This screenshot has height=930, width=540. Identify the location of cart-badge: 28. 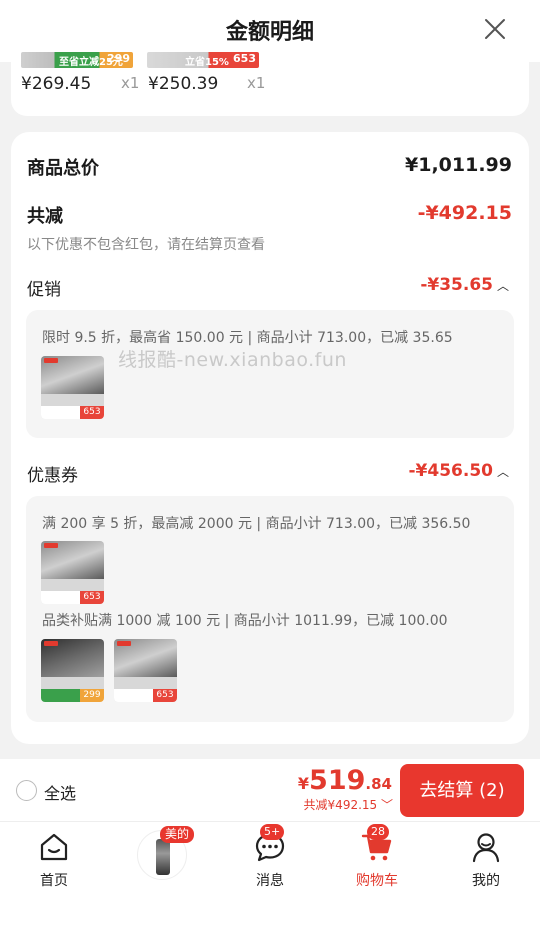
(378, 832).